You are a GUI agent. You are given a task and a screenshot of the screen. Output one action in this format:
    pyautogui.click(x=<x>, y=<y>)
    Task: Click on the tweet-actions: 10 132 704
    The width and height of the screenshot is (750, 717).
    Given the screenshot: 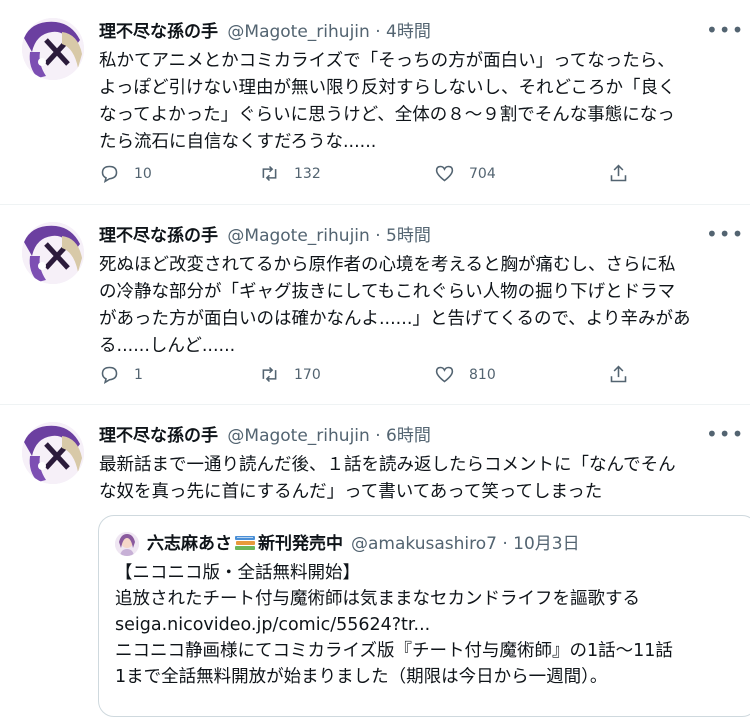 What is the action you would take?
    pyautogui.click(x=369, y=176)
    